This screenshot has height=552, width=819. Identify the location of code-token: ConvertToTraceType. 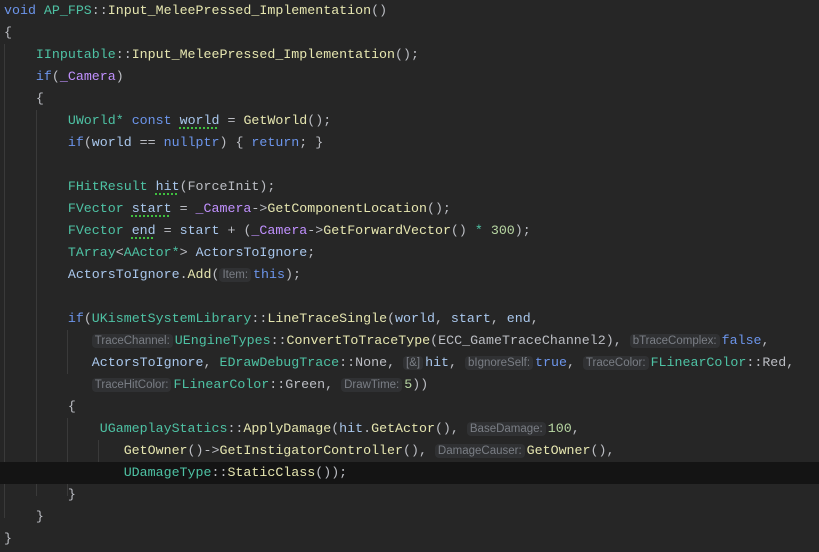
(358, 340).